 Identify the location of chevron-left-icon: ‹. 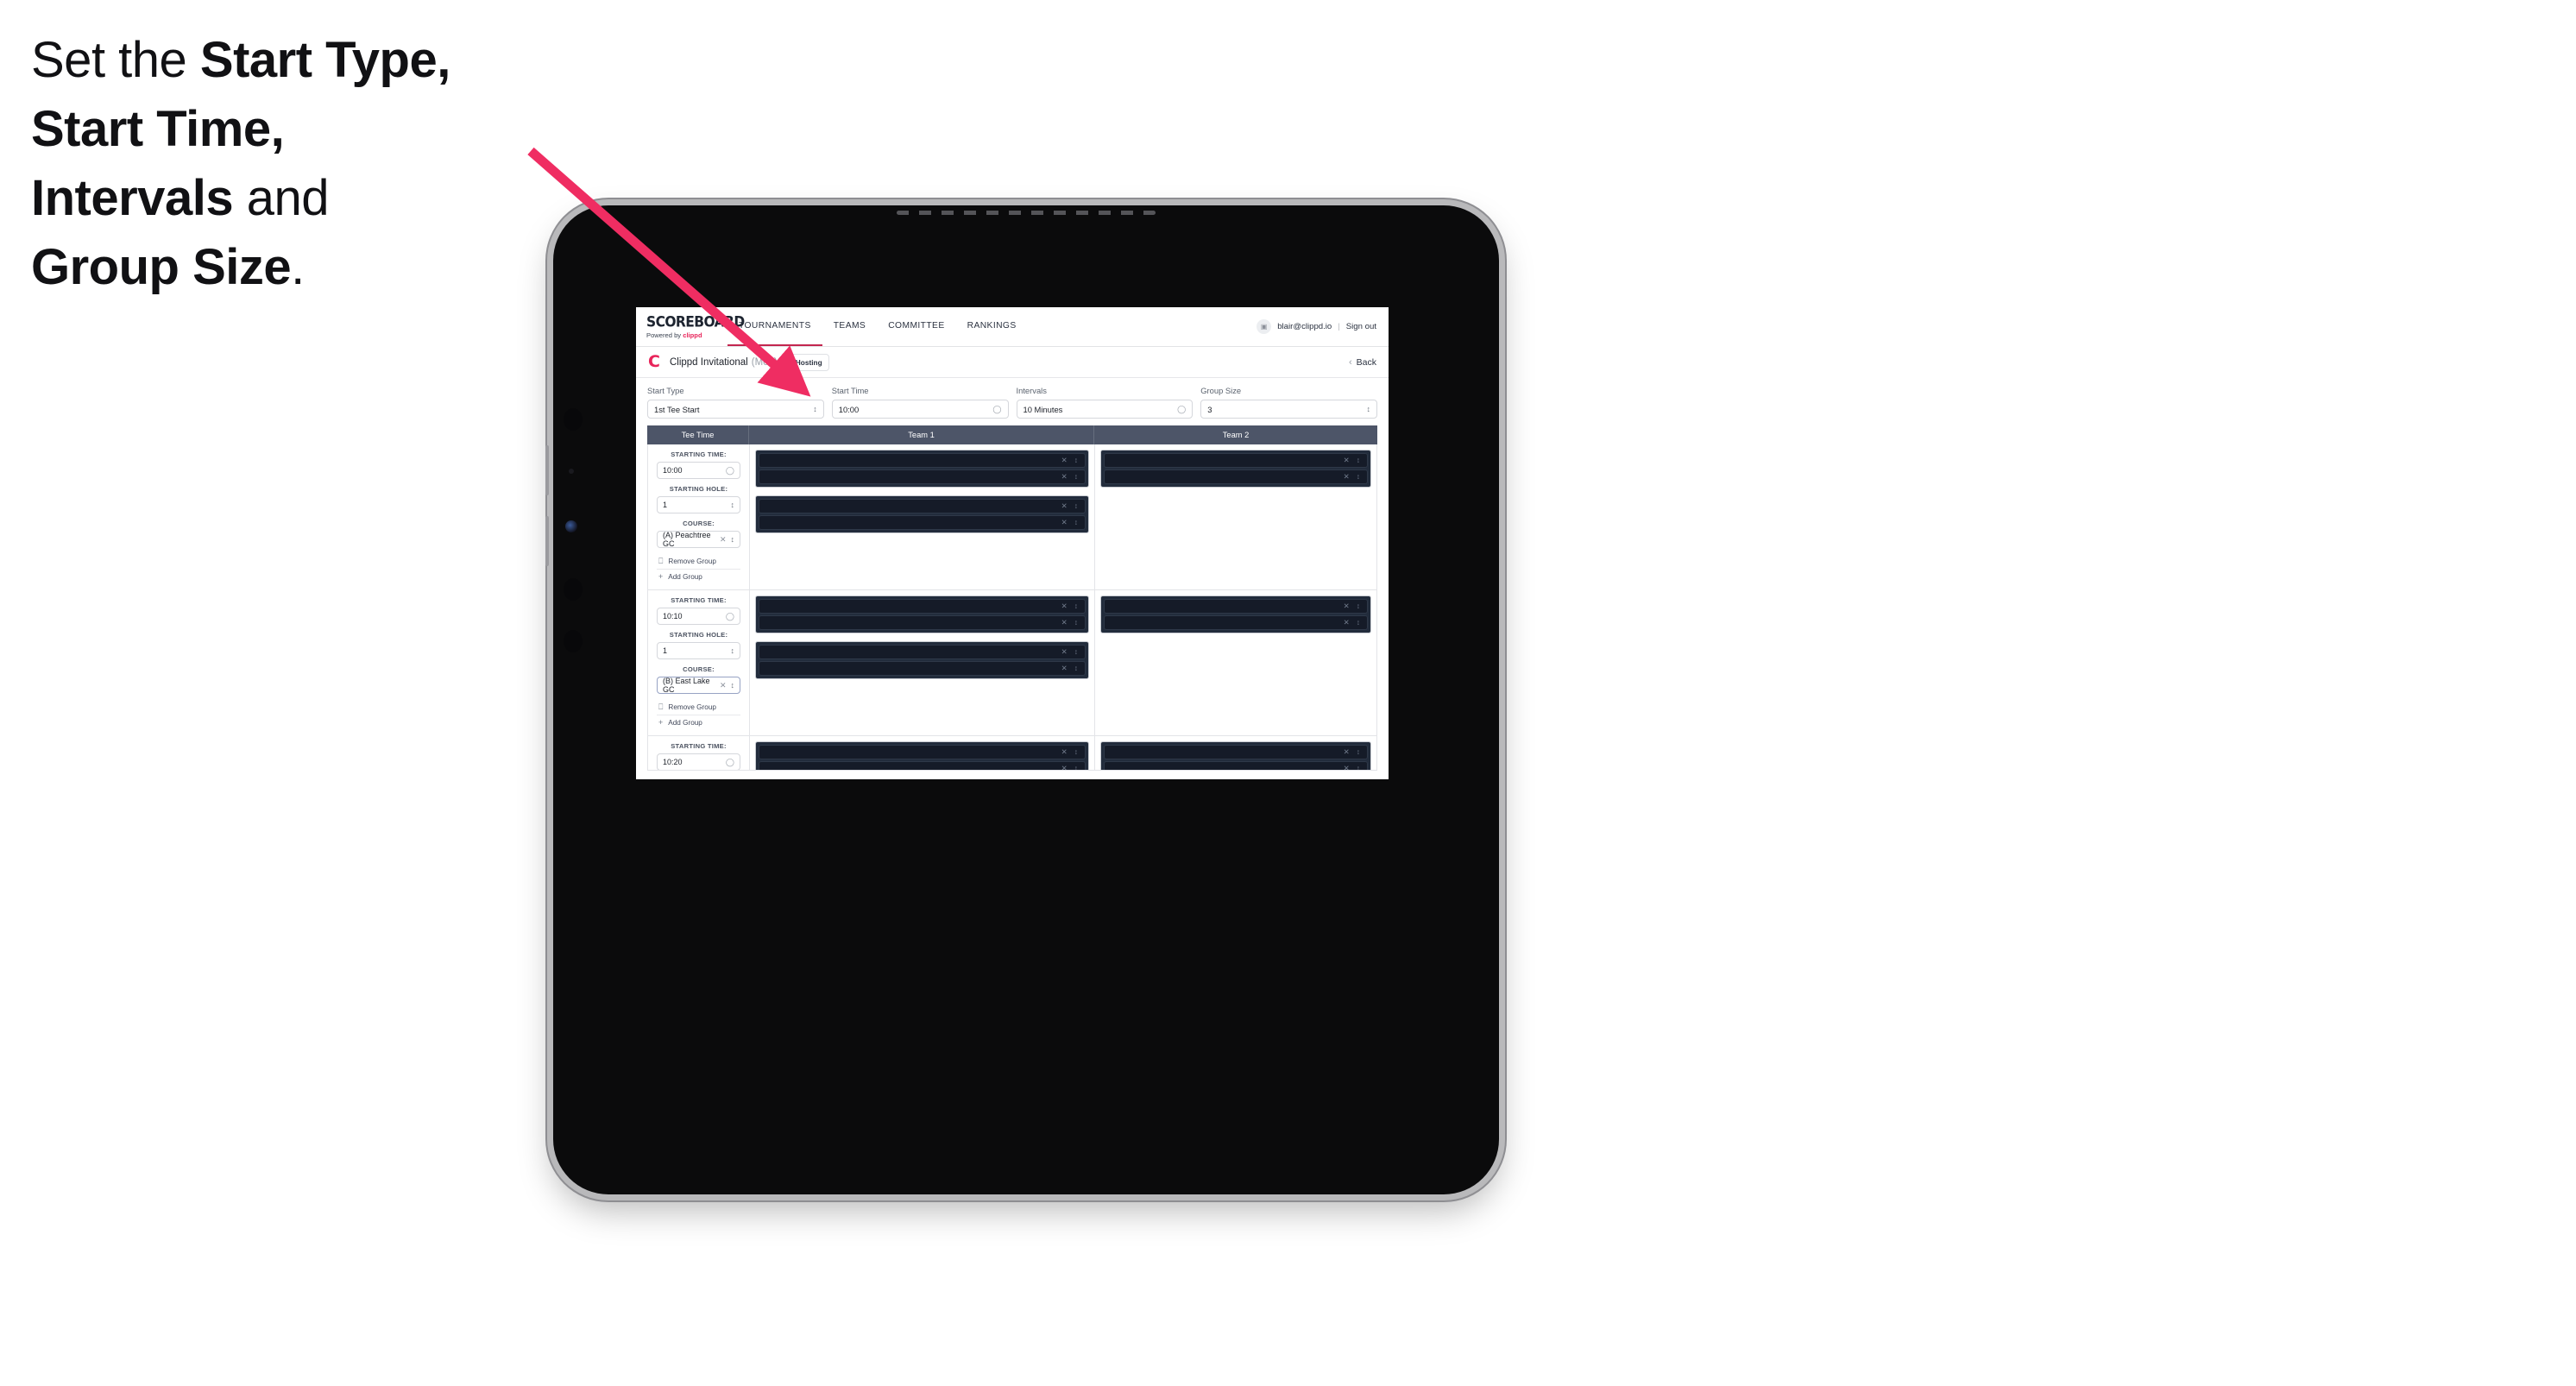
(1350, 362).